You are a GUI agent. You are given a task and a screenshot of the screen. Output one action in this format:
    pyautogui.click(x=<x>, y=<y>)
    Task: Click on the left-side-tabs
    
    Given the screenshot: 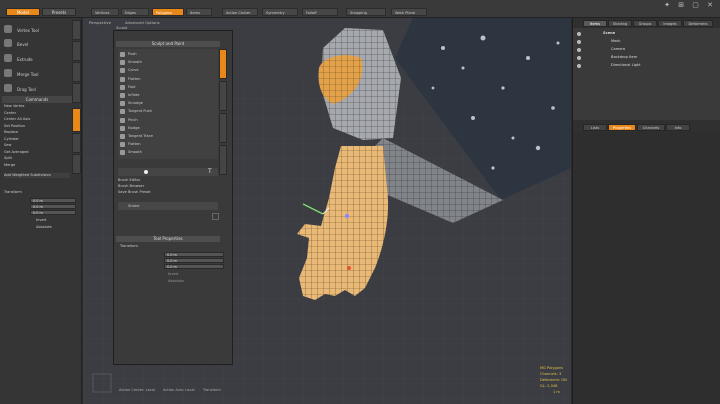 What is the action you would take?
    pyautogui.click(x=76, y=110)
    